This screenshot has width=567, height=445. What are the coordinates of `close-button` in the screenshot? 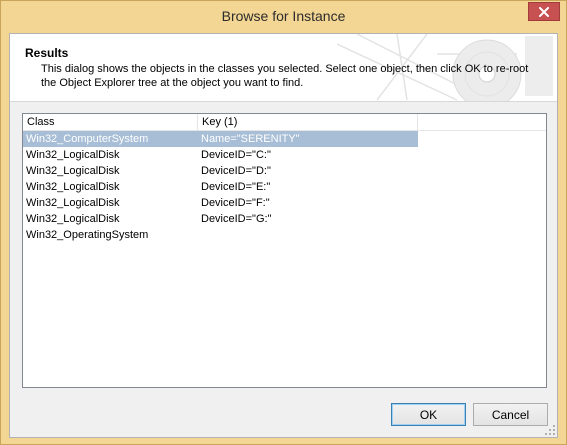 It's located at (544, 11).